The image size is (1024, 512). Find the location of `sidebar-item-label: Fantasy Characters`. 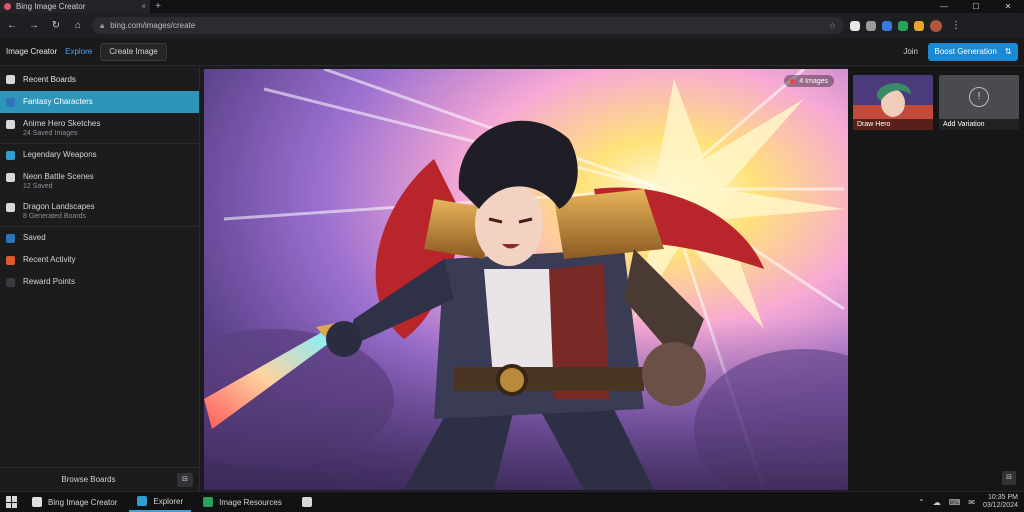

sidebar-item-label: Fantasy Characters is located at coordinates (58, 101).